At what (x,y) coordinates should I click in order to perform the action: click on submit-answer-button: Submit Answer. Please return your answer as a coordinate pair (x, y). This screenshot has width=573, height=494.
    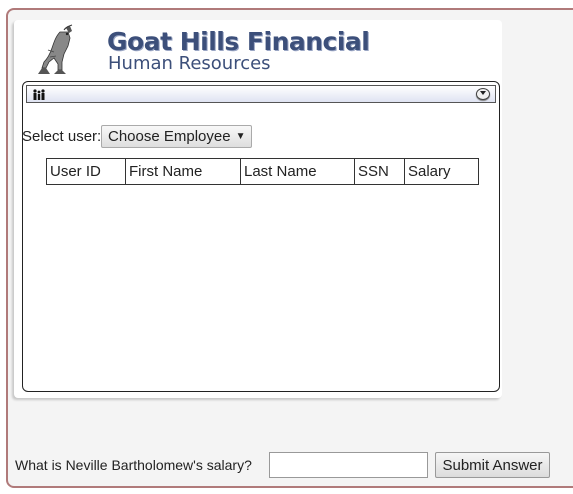
    Looking at the image, I should click on (492, 465).